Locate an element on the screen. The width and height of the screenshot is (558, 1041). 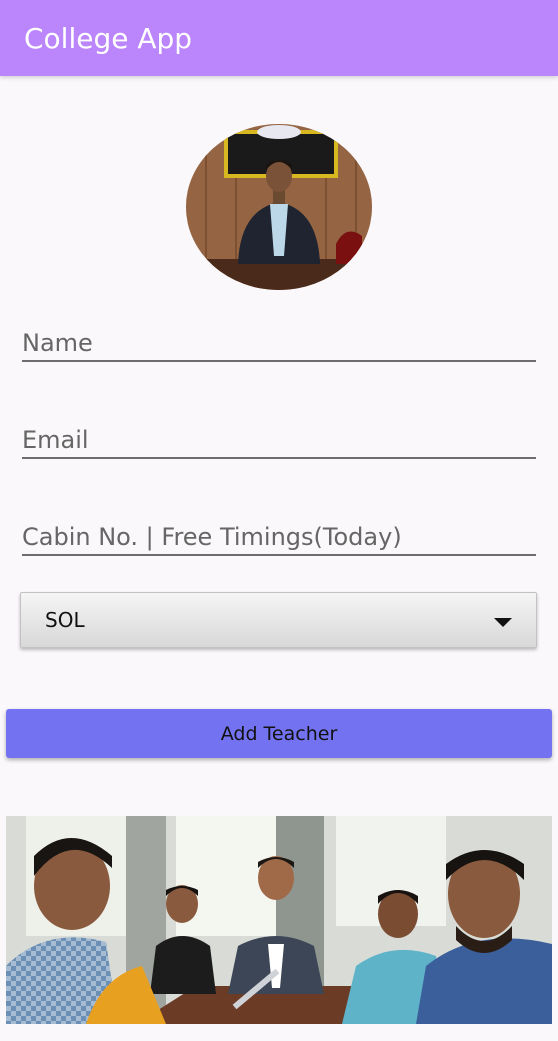
name-input is located at coordinates (279, 339).